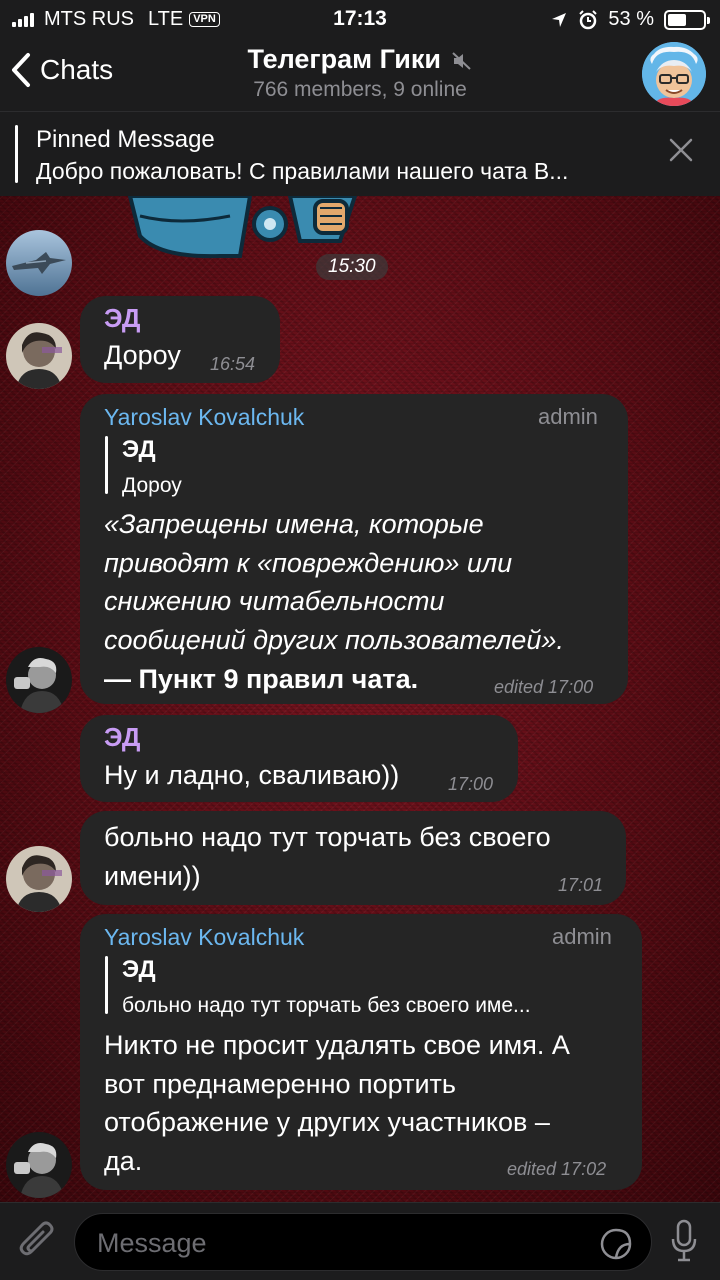  Describe the element at coordinates (360, 18) in the screenshot. I see `status-bar: MTS RUS LTE VPN 17:13 53 %` at that location.